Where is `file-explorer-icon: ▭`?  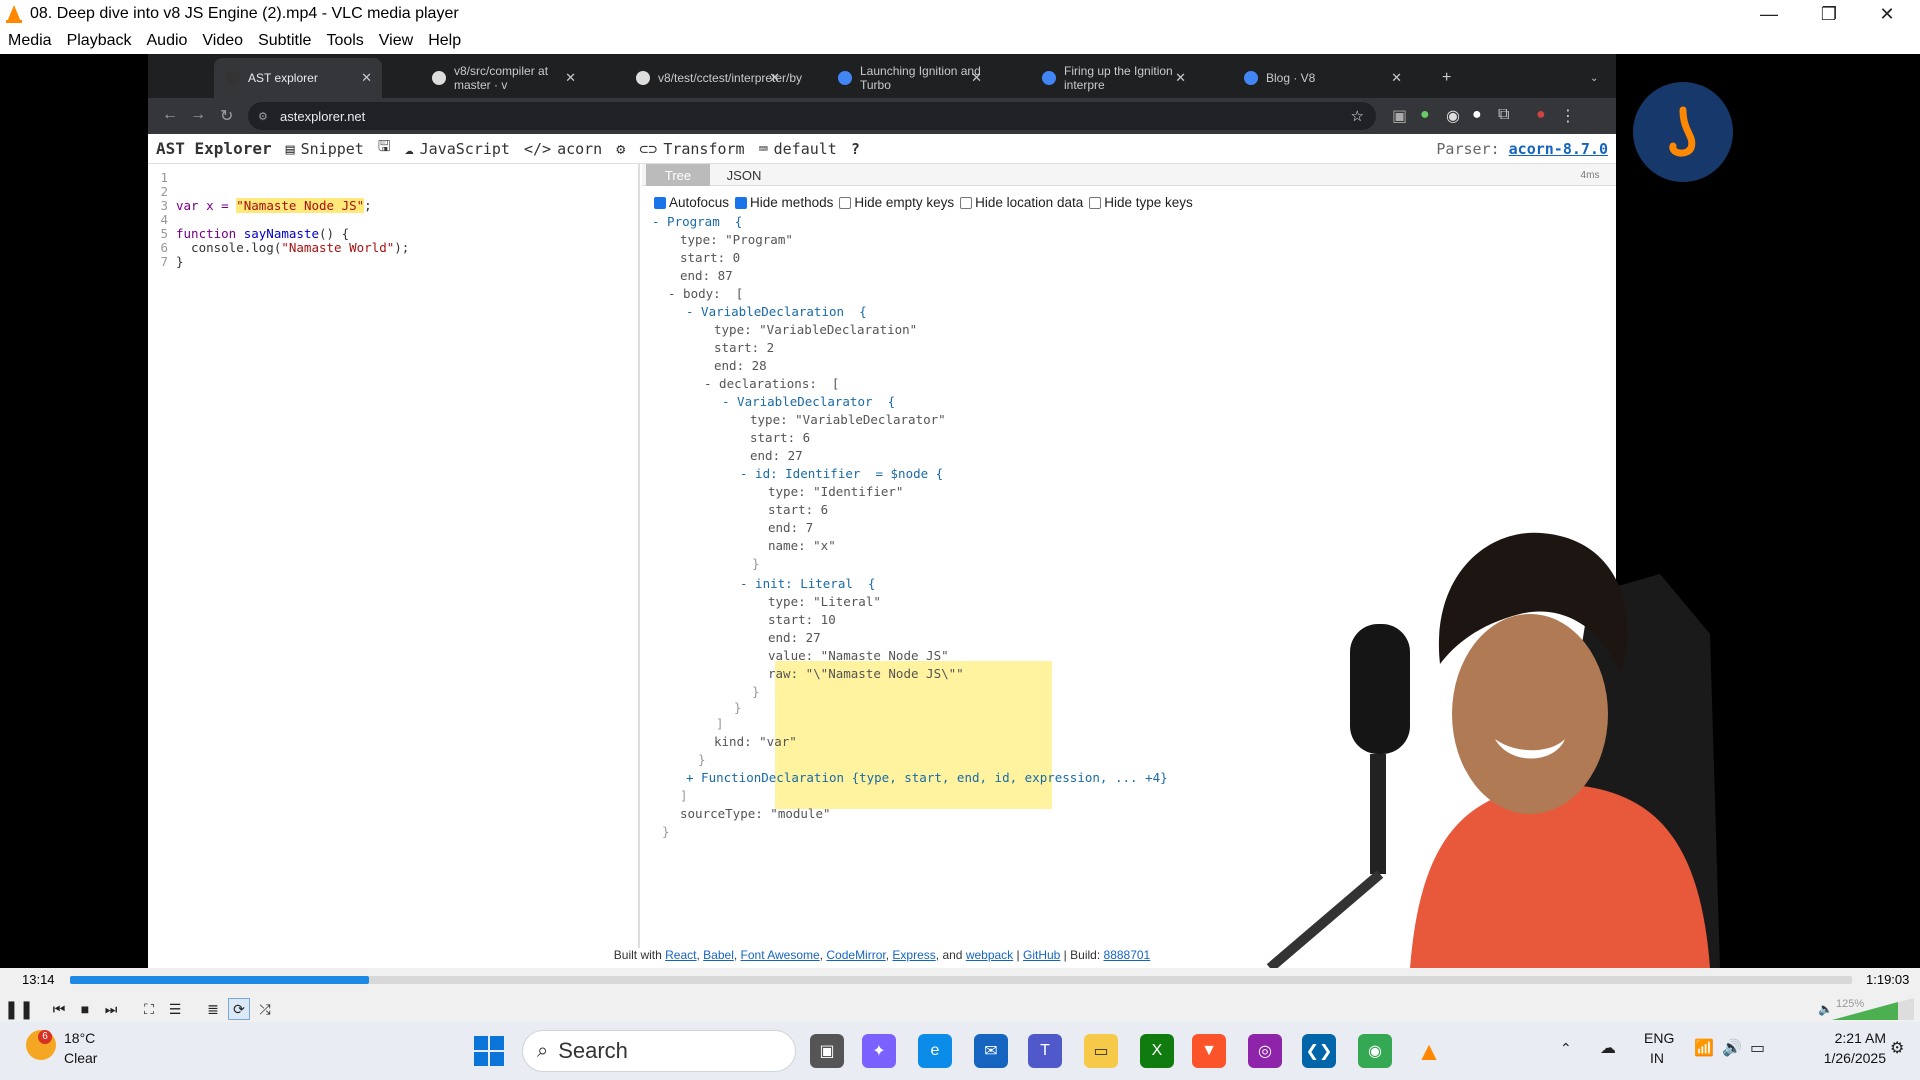
file-explorer-icon: ▭ is located at coordinates (1101, 1051).